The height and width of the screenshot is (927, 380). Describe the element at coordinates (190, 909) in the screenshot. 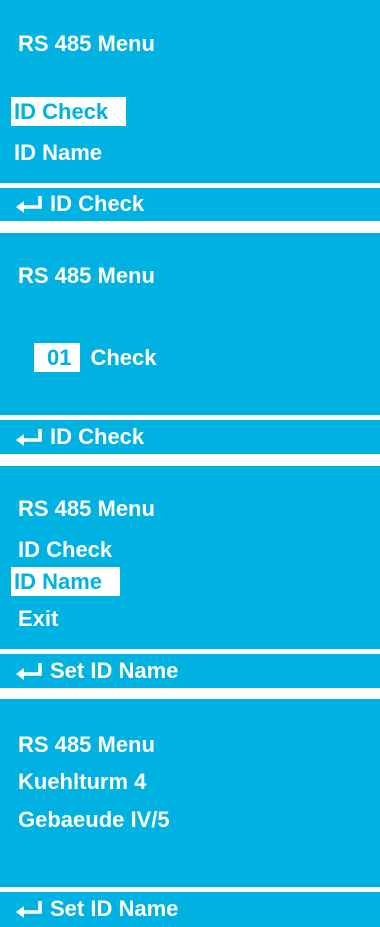

I see `screen-4-footer: Set ID Name` at that location.